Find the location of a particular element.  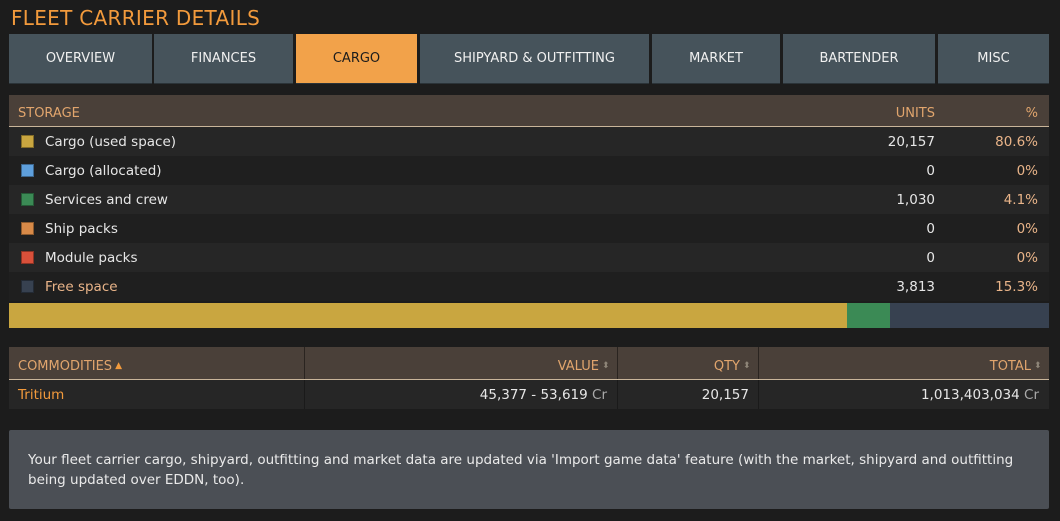

tab-overview: OVERVIEW is located at coordinates (80, 59).